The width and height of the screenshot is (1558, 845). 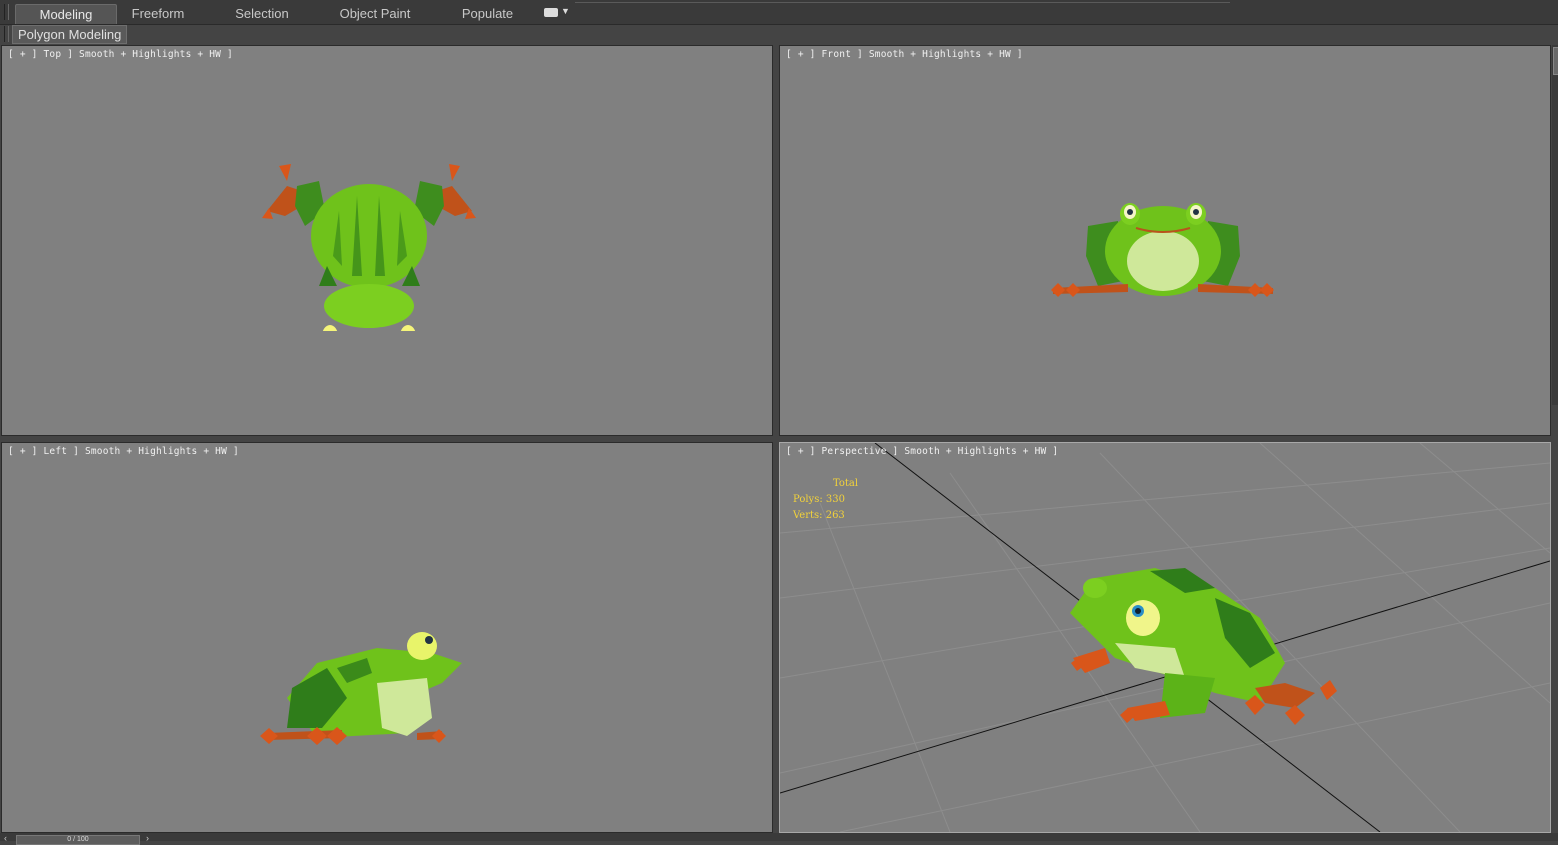 What do you see at coordinates (1163, 251) in the screenshot?
I see `frog-model-front` at bounding box center [1163, 251].